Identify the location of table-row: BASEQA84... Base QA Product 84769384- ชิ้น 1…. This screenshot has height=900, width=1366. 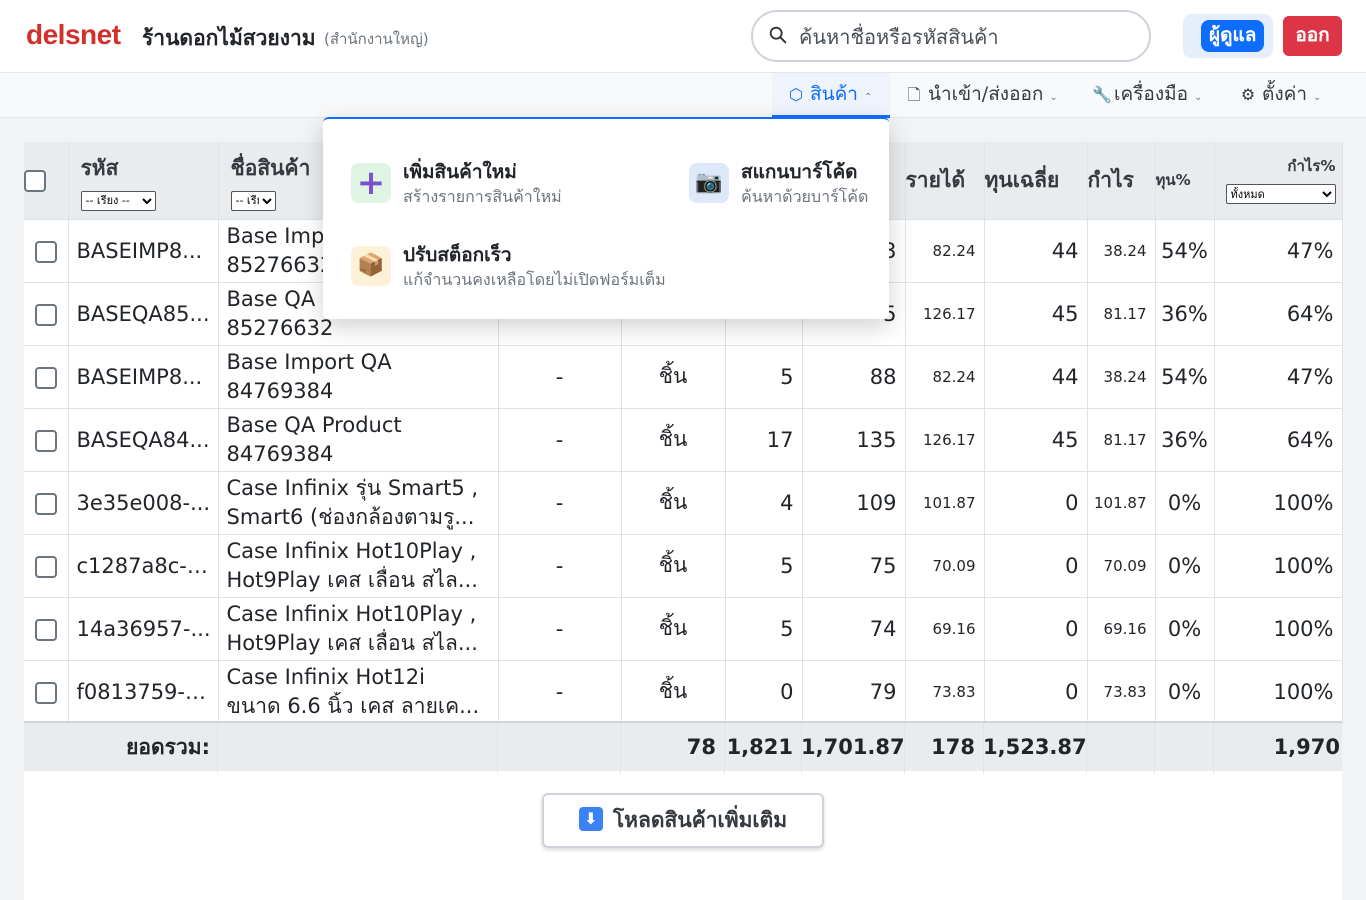
(683, 440).